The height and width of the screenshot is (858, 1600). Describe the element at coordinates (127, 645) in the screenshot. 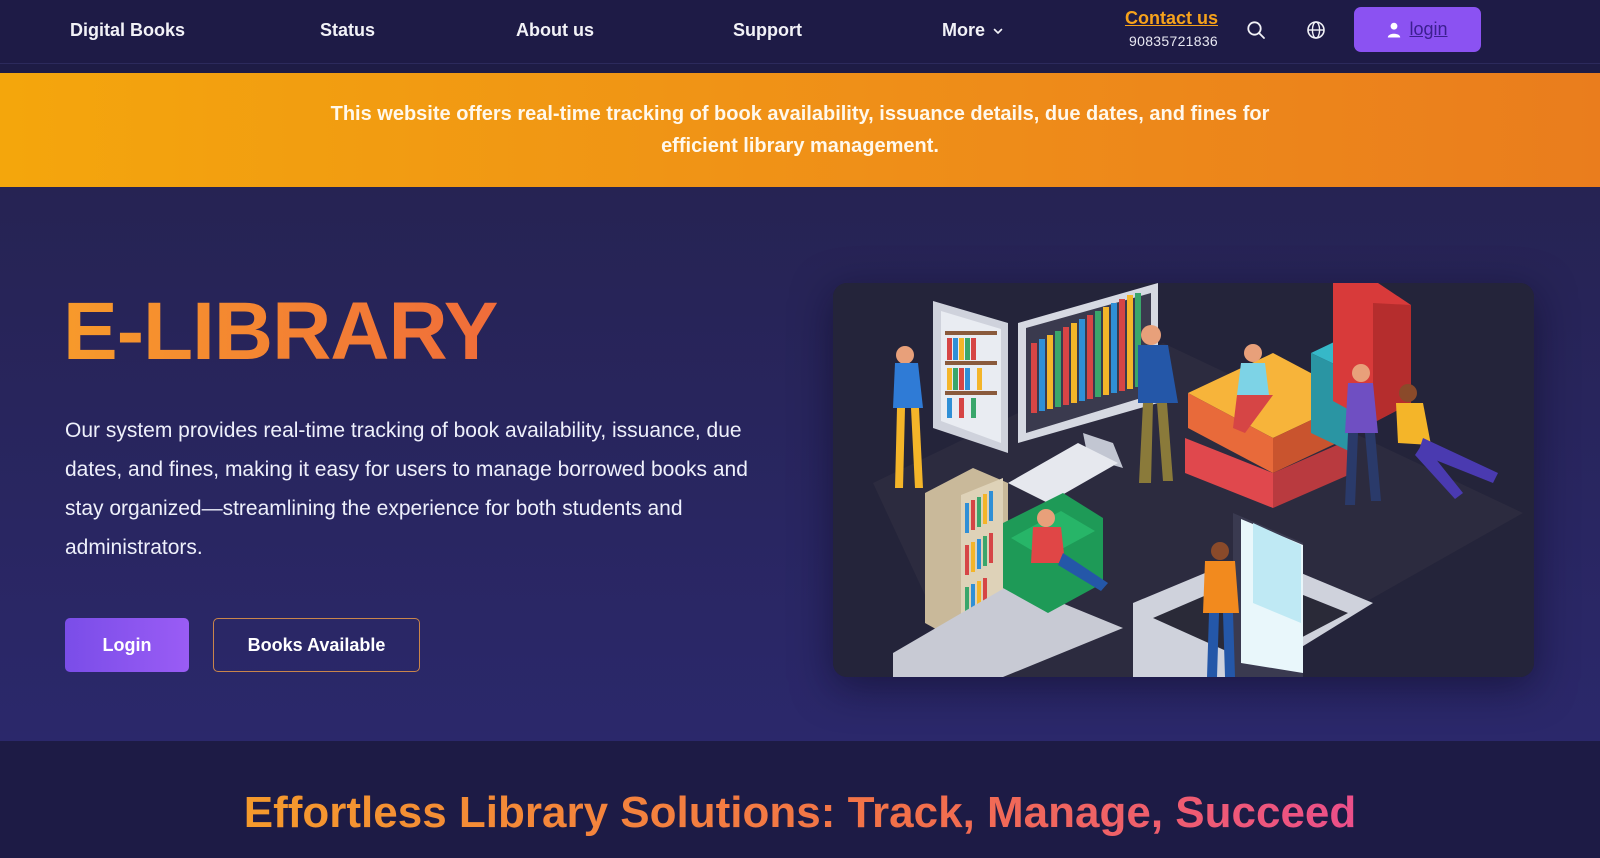

I see `hero-login-button: Login` at that location.